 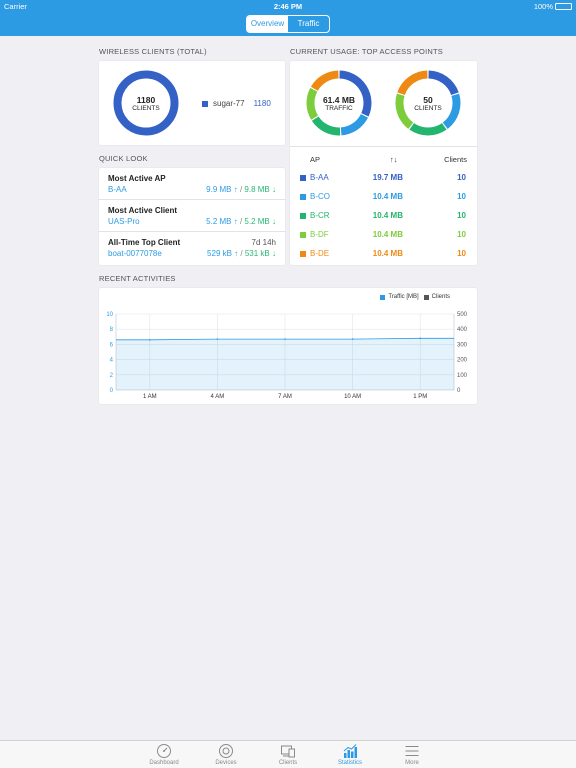 I want to click on recent-activities-title: RECENT ACTIVITIES, so click(x=137, y=278).